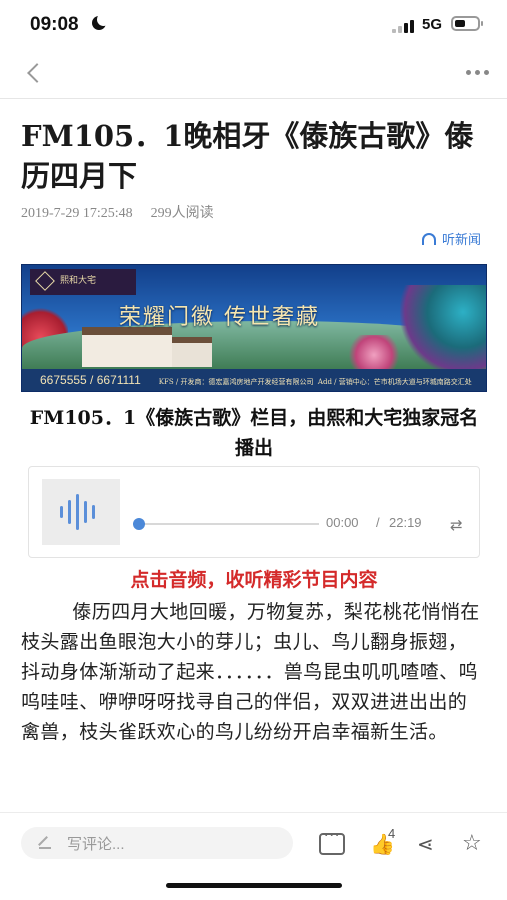  What do you see at coordinates (81, 512) in the screenshot?
I see `audio-cover` at bounding box center [81, 512].